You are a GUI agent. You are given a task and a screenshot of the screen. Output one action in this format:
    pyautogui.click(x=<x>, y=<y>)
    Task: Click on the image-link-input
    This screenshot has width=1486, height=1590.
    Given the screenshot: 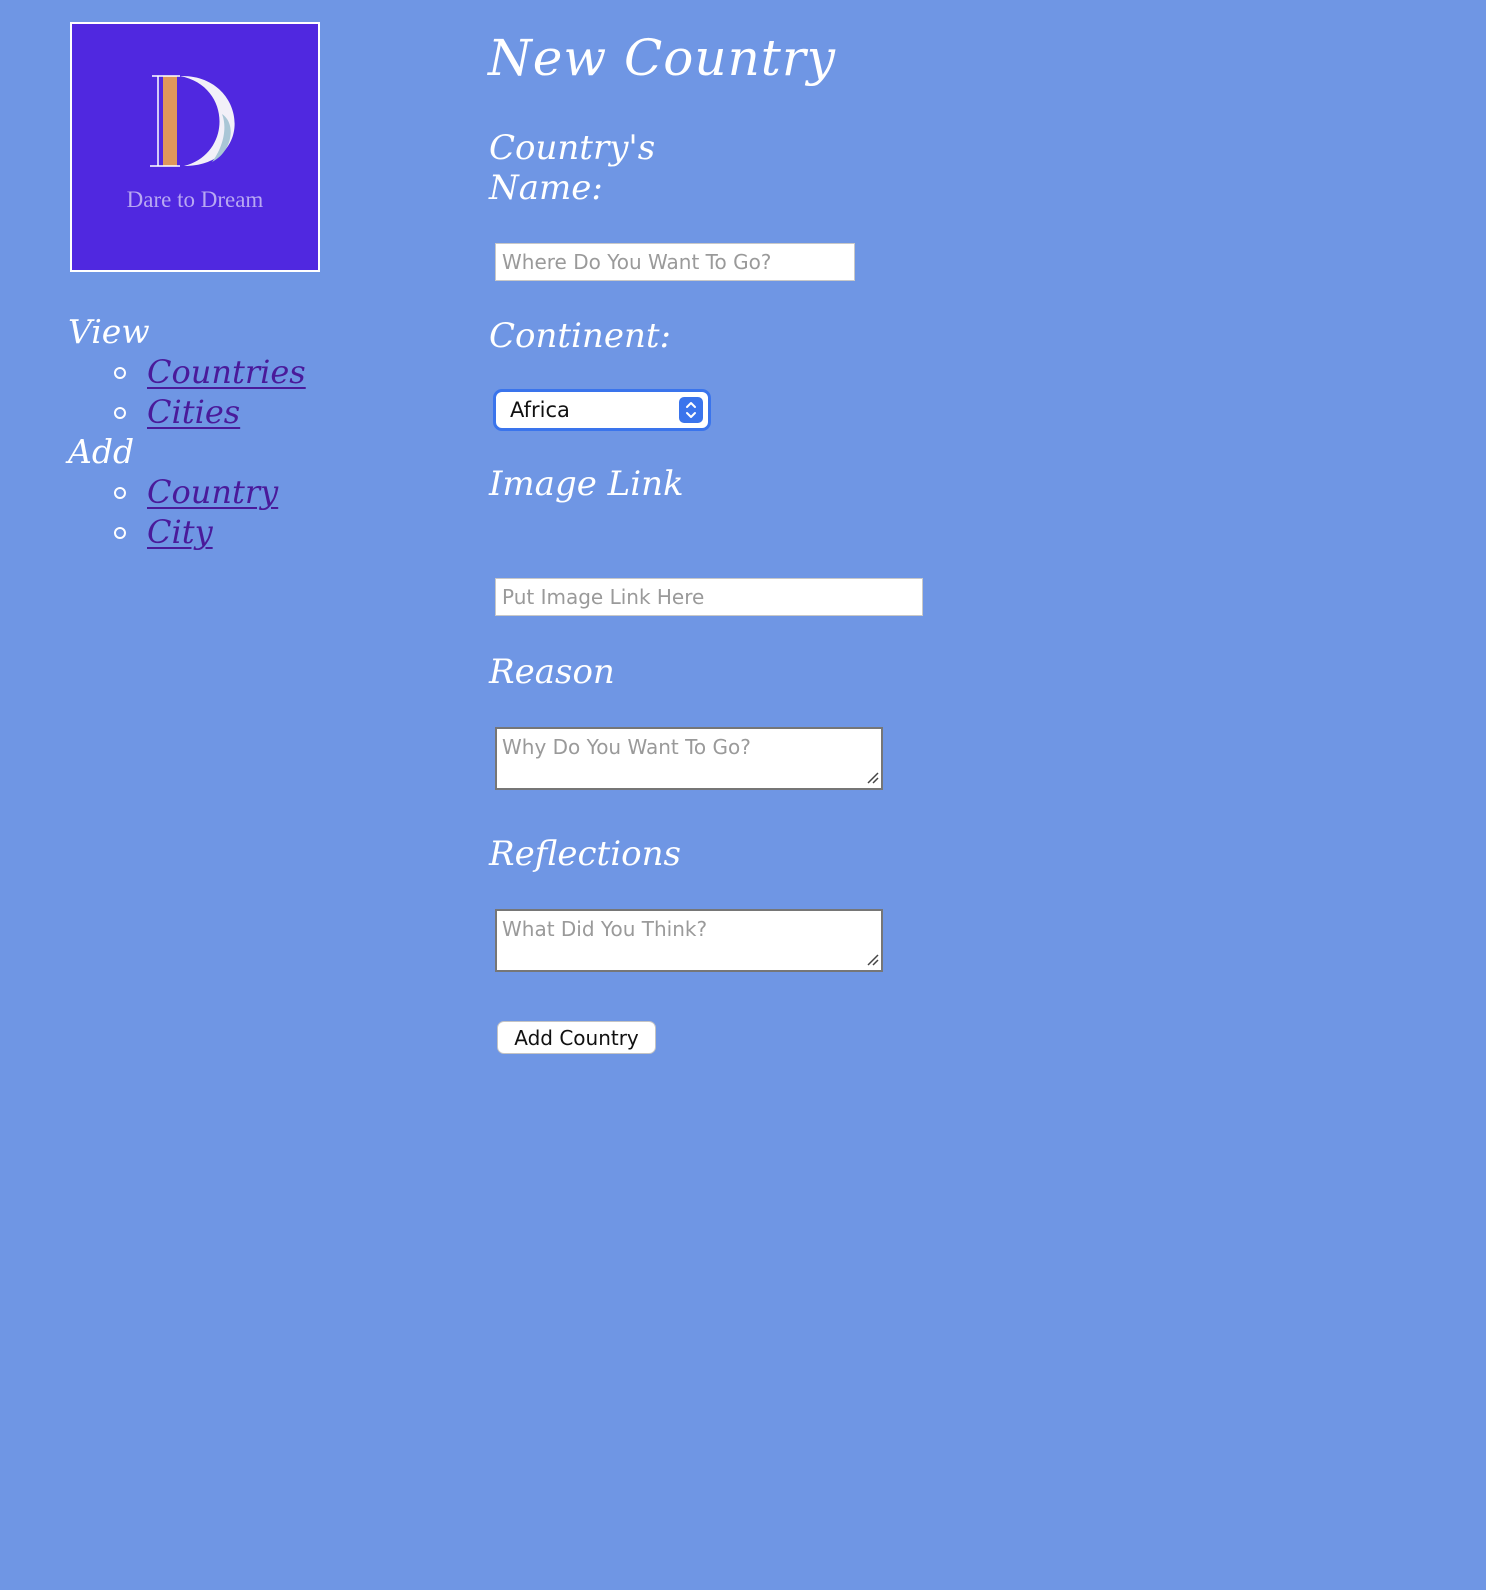 What is the action you would take?
    pyautogui.click(x=709, y=597)
    